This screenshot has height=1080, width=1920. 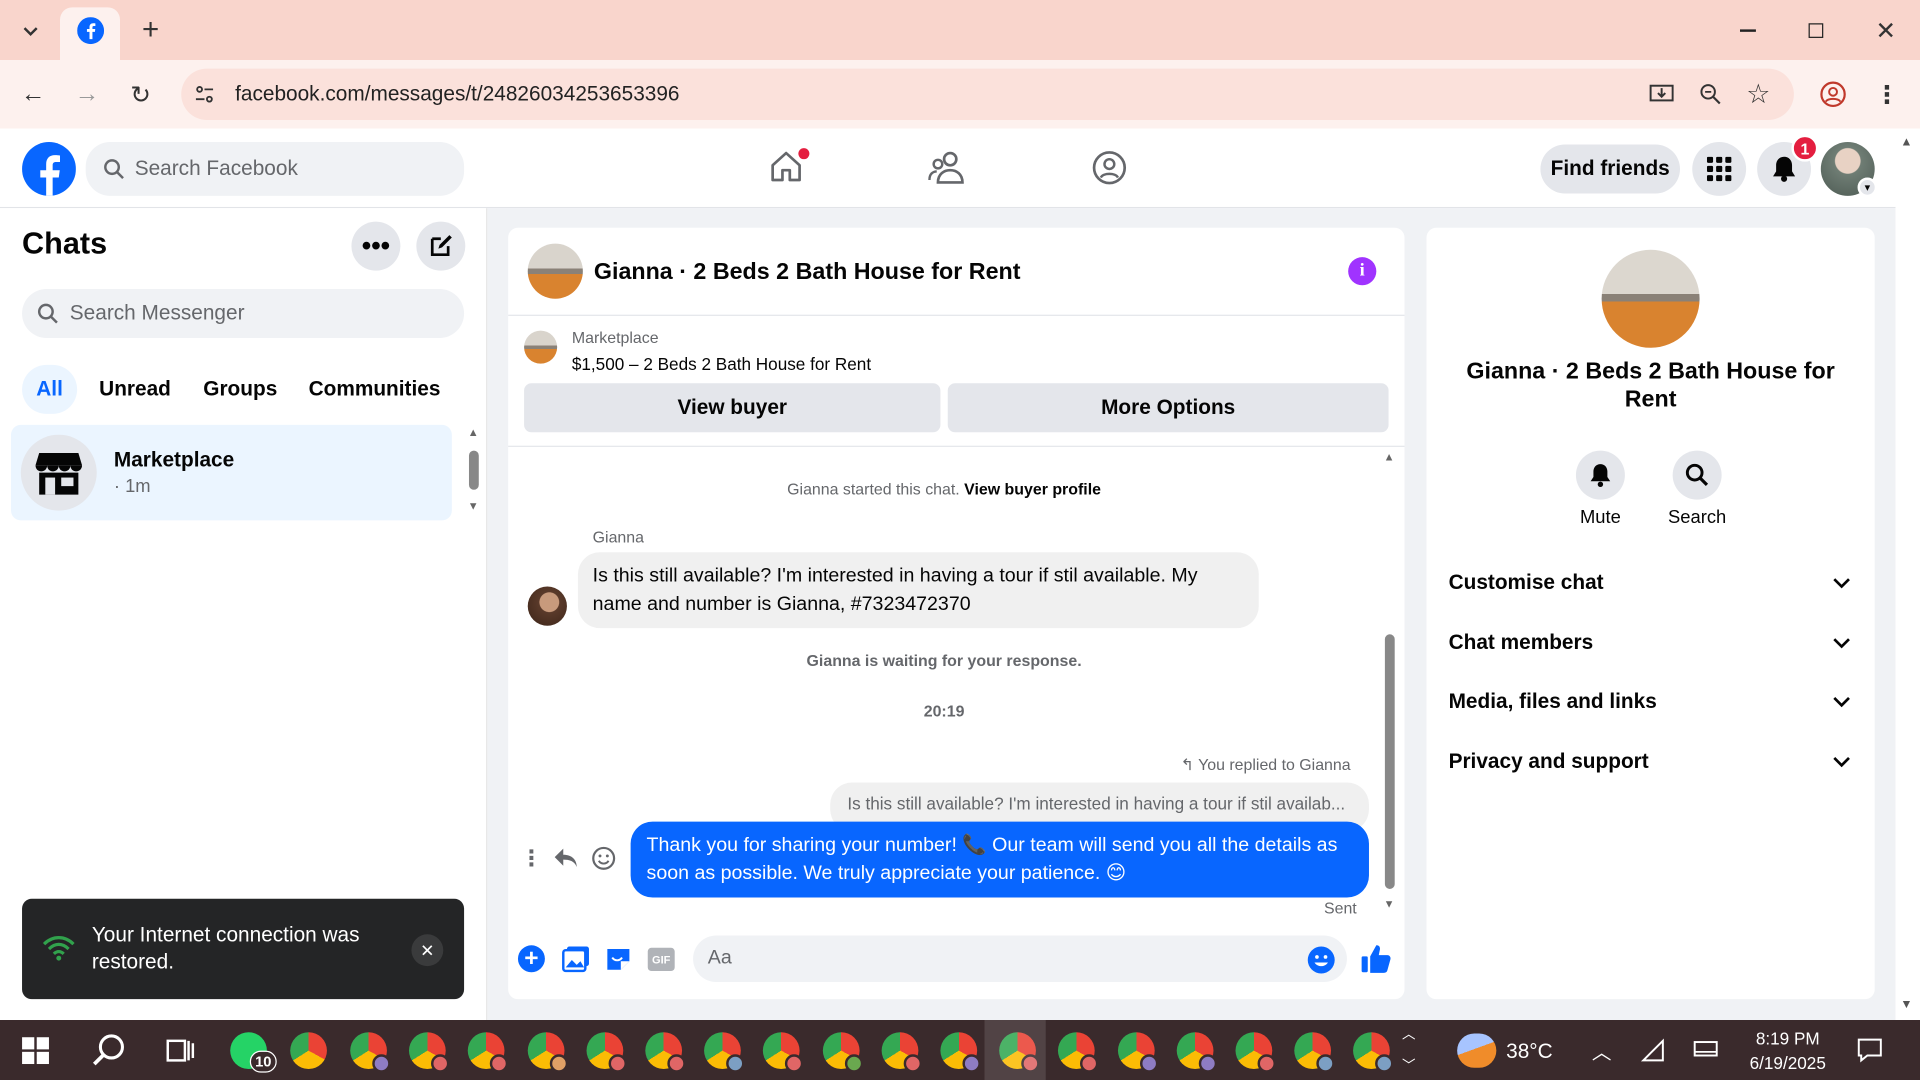 I want to click on taskbar-overflow-arrows: ︿ ﹀, so click(x=1410, y=1051).